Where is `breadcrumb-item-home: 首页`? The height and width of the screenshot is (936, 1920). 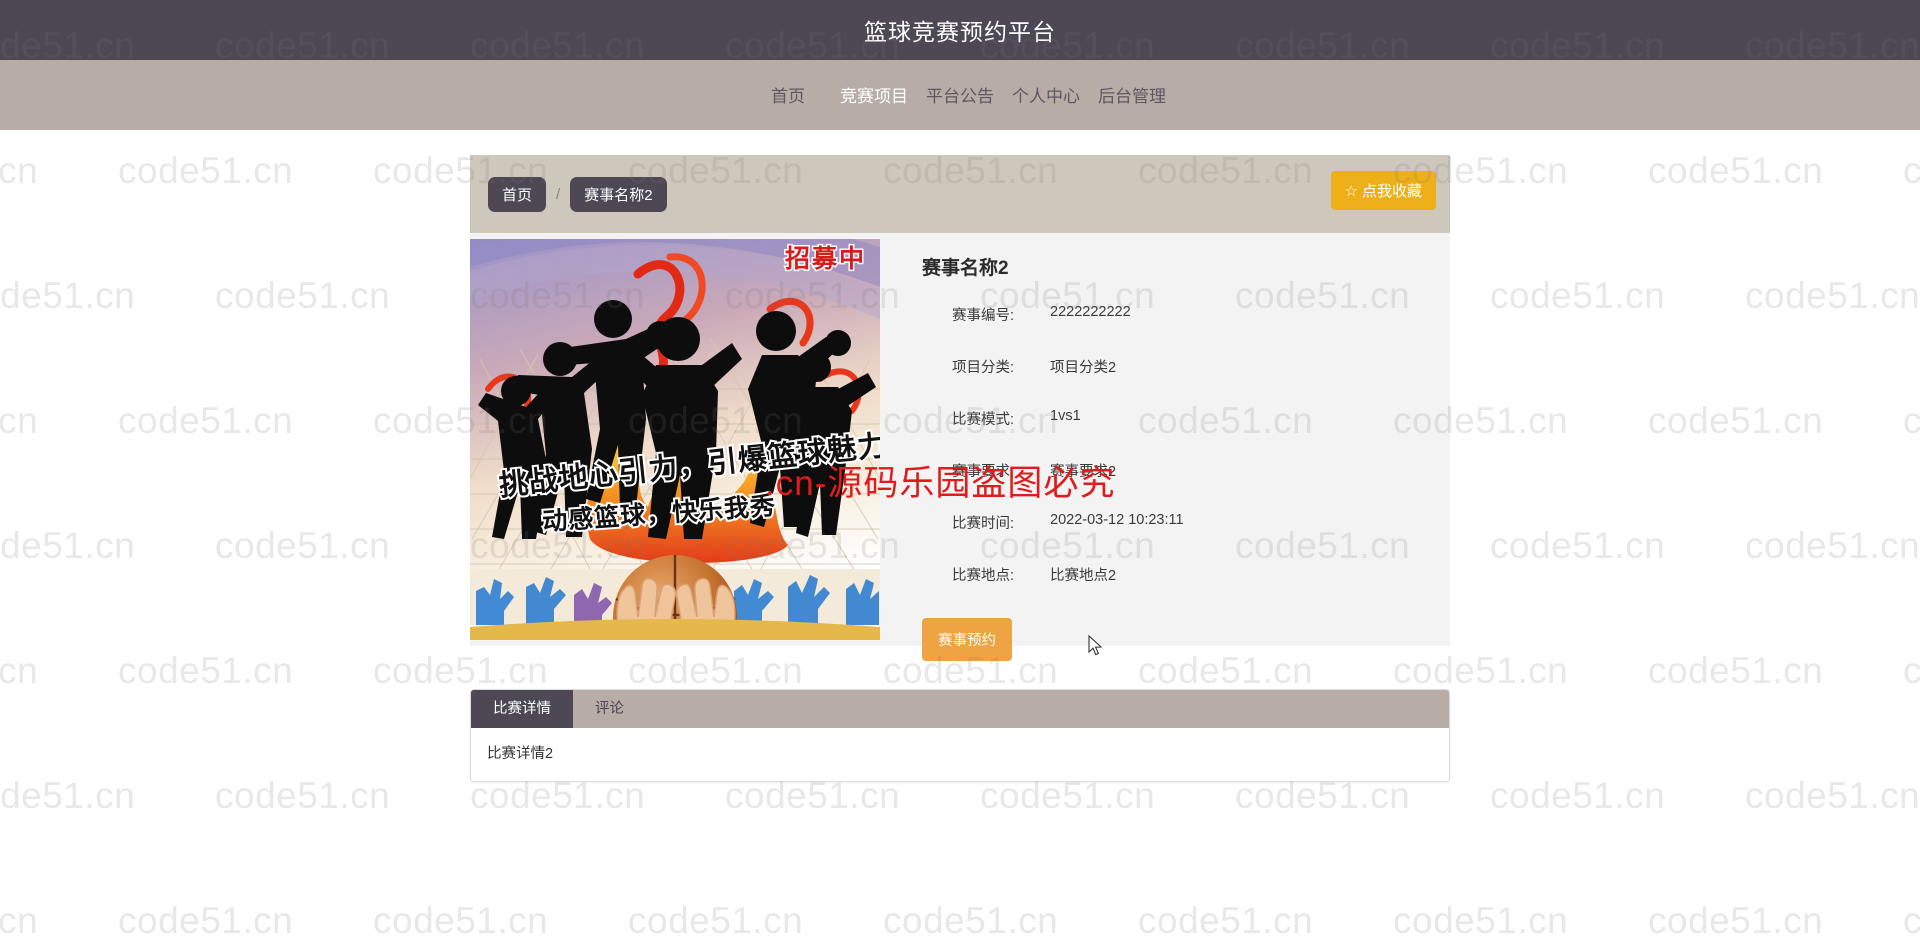 breadcrumb-item-home: 首页 is located at coordinates (517, 194).